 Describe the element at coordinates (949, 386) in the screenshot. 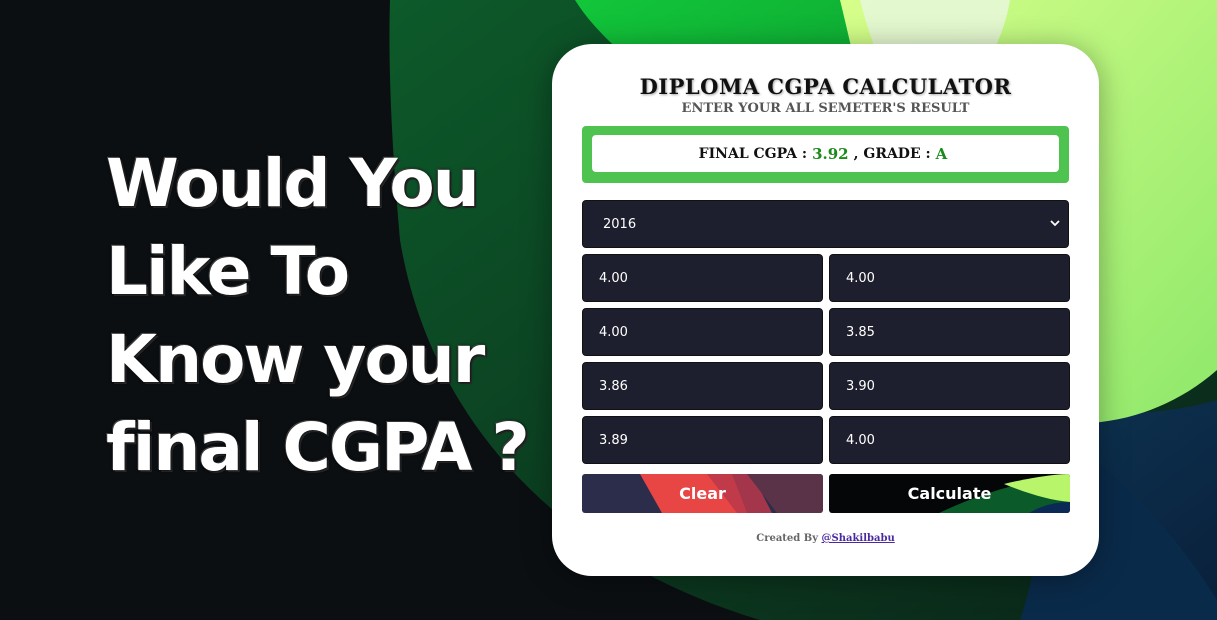

I see `semester-6-input: 3.90` at that location.